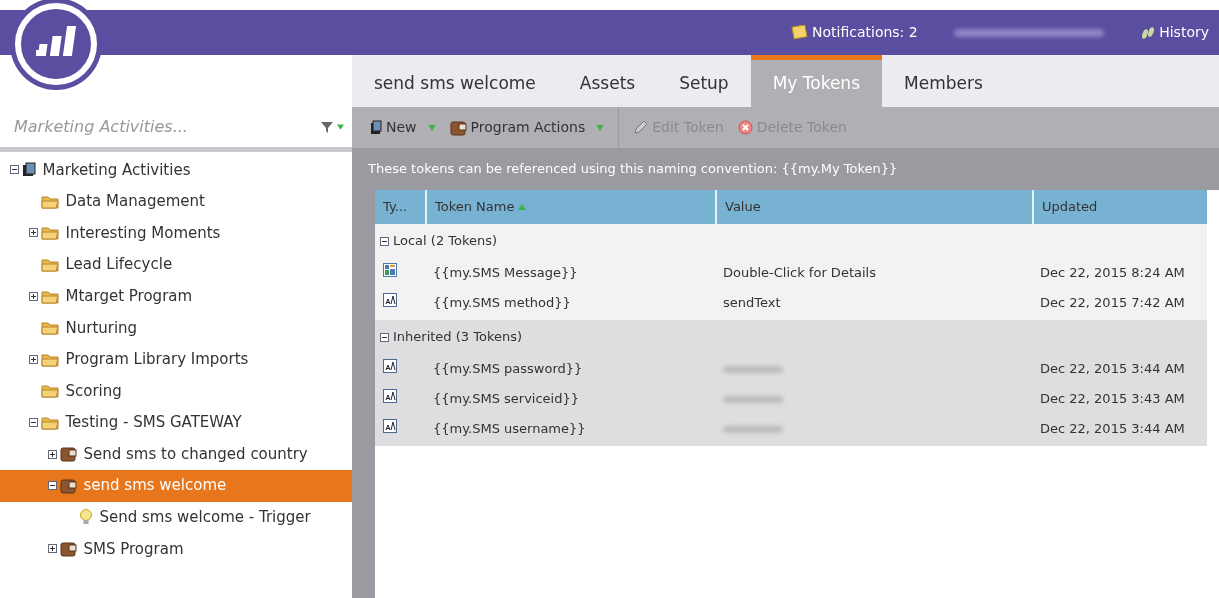 This screenshot has width=1219, height=598. I want to click on tree-item: SMS Program, so click(176, 549).